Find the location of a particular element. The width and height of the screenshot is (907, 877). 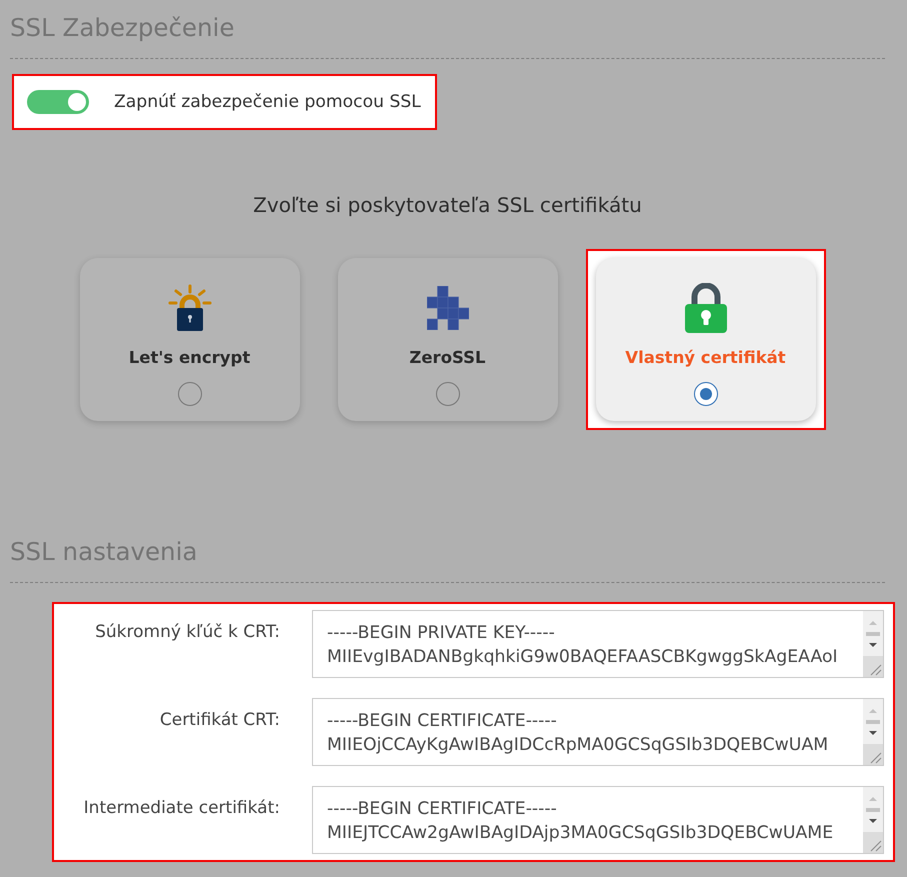

provider-heading: Zvoľte si poskytovateľa SSL certifikátu is located at coordinates (447, 205).